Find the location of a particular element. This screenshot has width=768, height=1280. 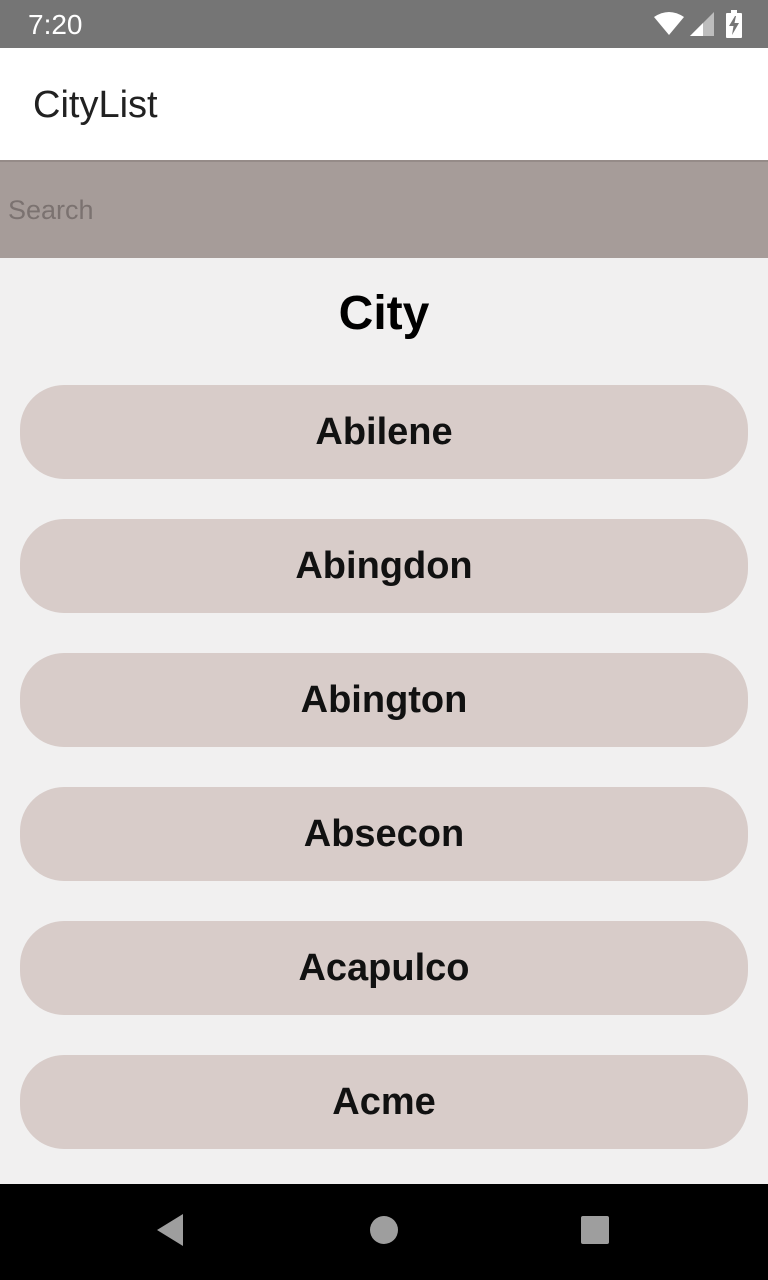

battery-charging-icon is located at coordinates (734, 24).